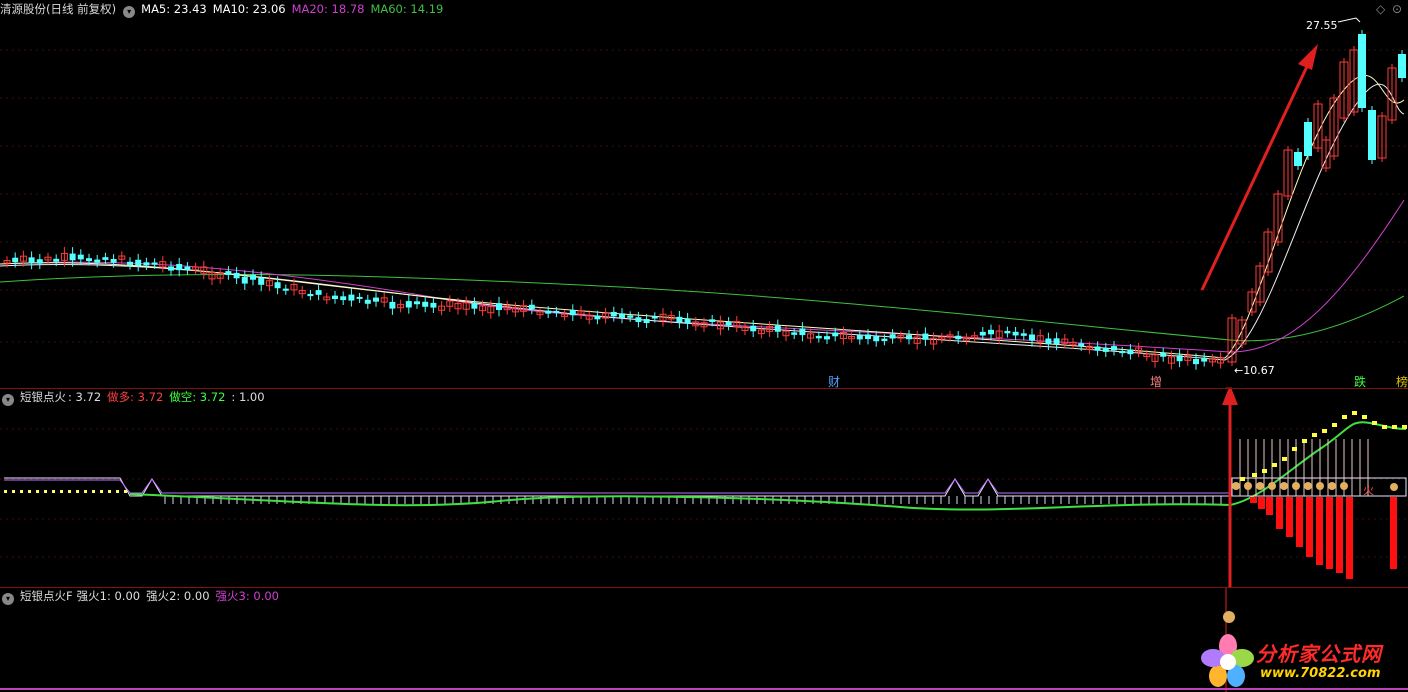 The width and height of the screenshot is (1408, 692). I want to click on ind1-kong: 做空: 3.72, so click(197, 397).